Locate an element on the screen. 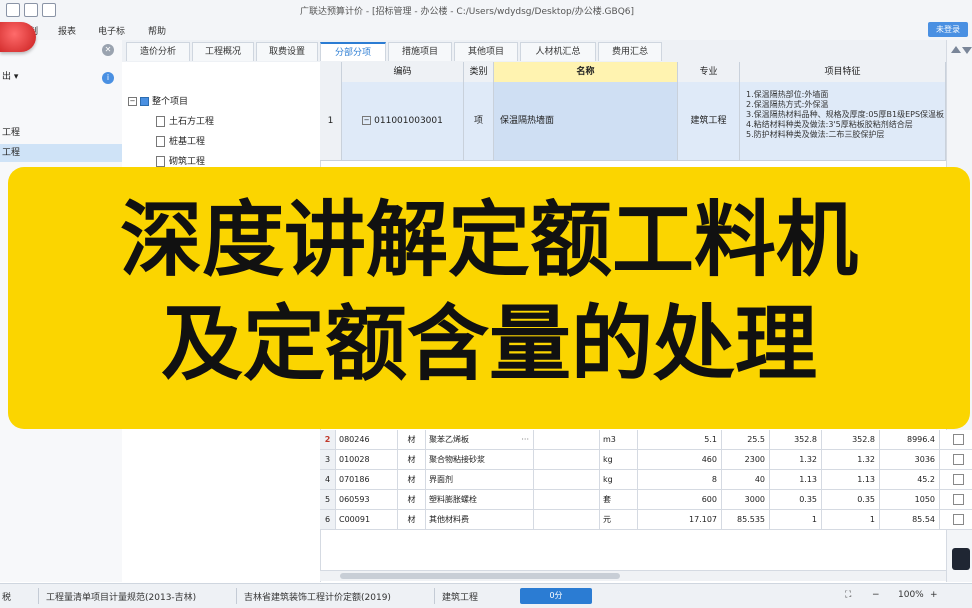 This screenshot has width=972, height=608. material-total: 85.54 is located at coordinates (910, 519).